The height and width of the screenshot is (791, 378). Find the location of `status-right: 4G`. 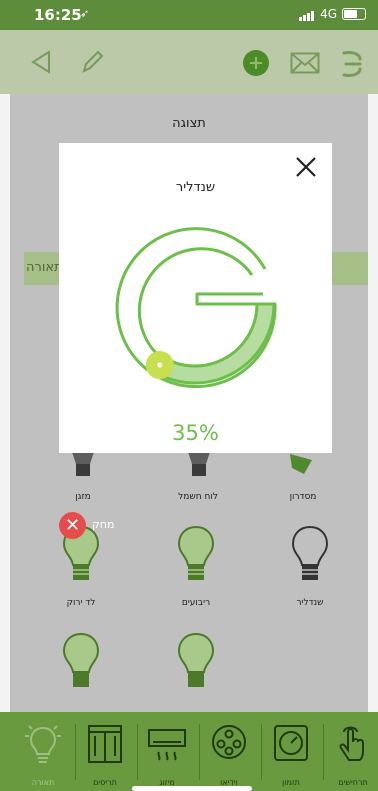

status-right: 4G is located at coordinates (332, 14).